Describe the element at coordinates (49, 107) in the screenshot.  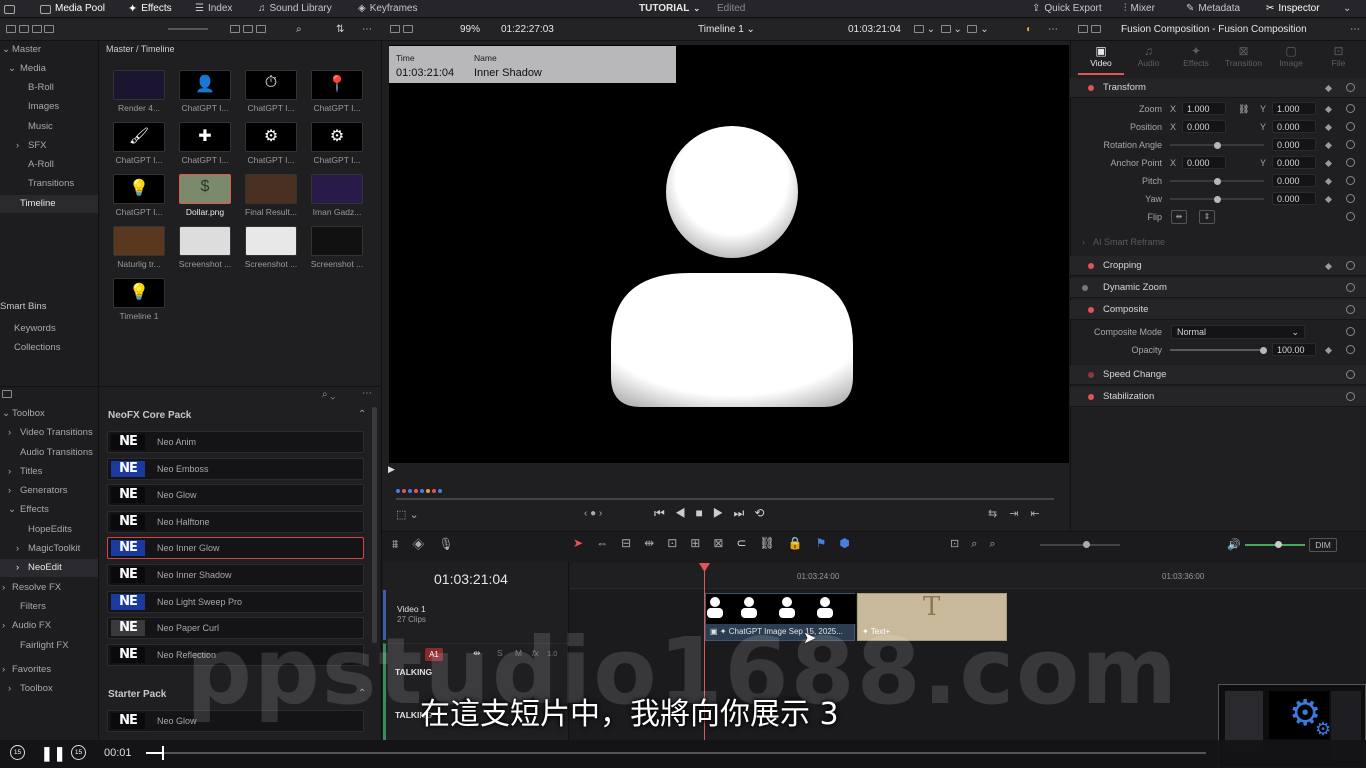
I see `tree-images: Images` at that location.